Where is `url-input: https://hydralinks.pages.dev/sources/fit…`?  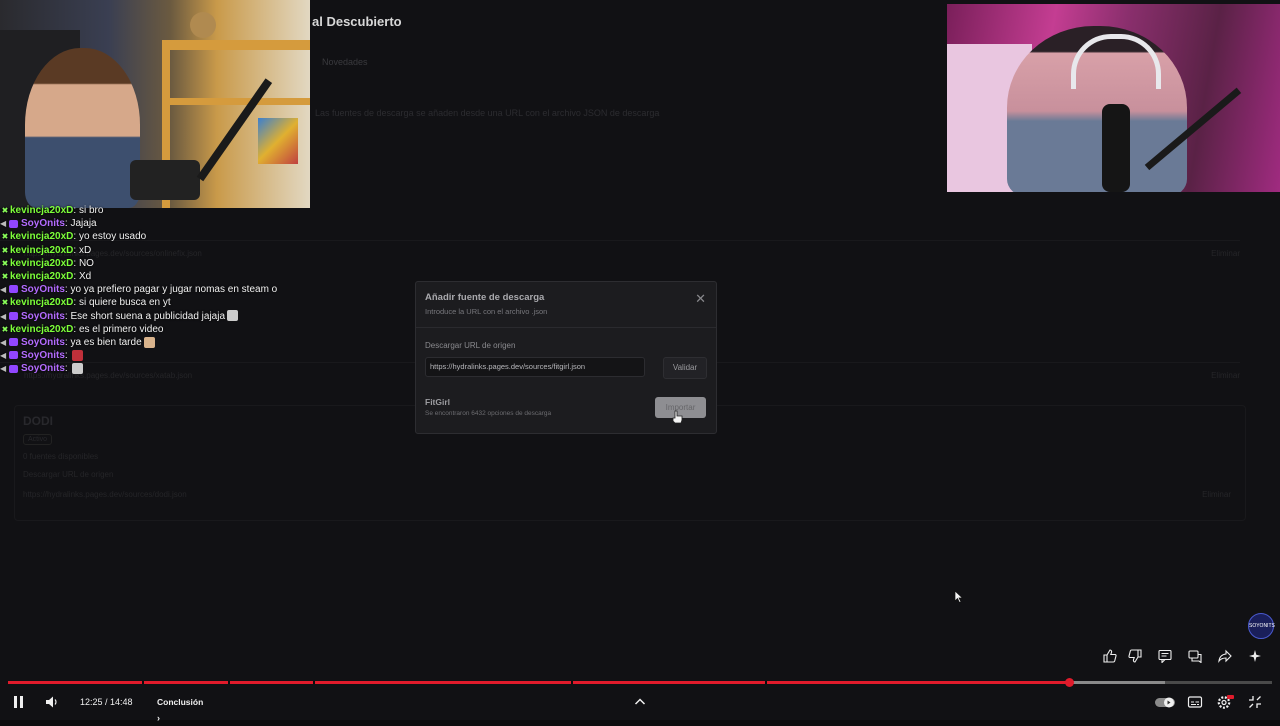
url-input: https://hydralinks.pages.dev/sources/fit… is located at coordinates (535, 367).